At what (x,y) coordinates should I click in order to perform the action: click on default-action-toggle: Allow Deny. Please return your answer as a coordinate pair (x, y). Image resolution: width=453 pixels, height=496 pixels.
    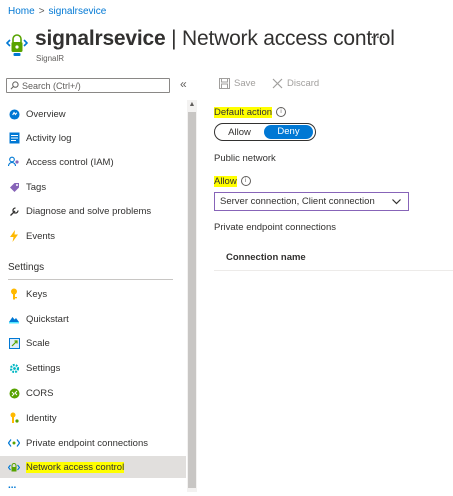
    Looking at the image, I should click on (265, 132).